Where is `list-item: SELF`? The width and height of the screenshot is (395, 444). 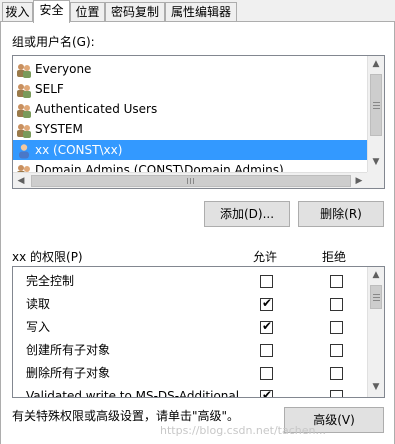
list-item: SELF is located at coordinates (190, 89).